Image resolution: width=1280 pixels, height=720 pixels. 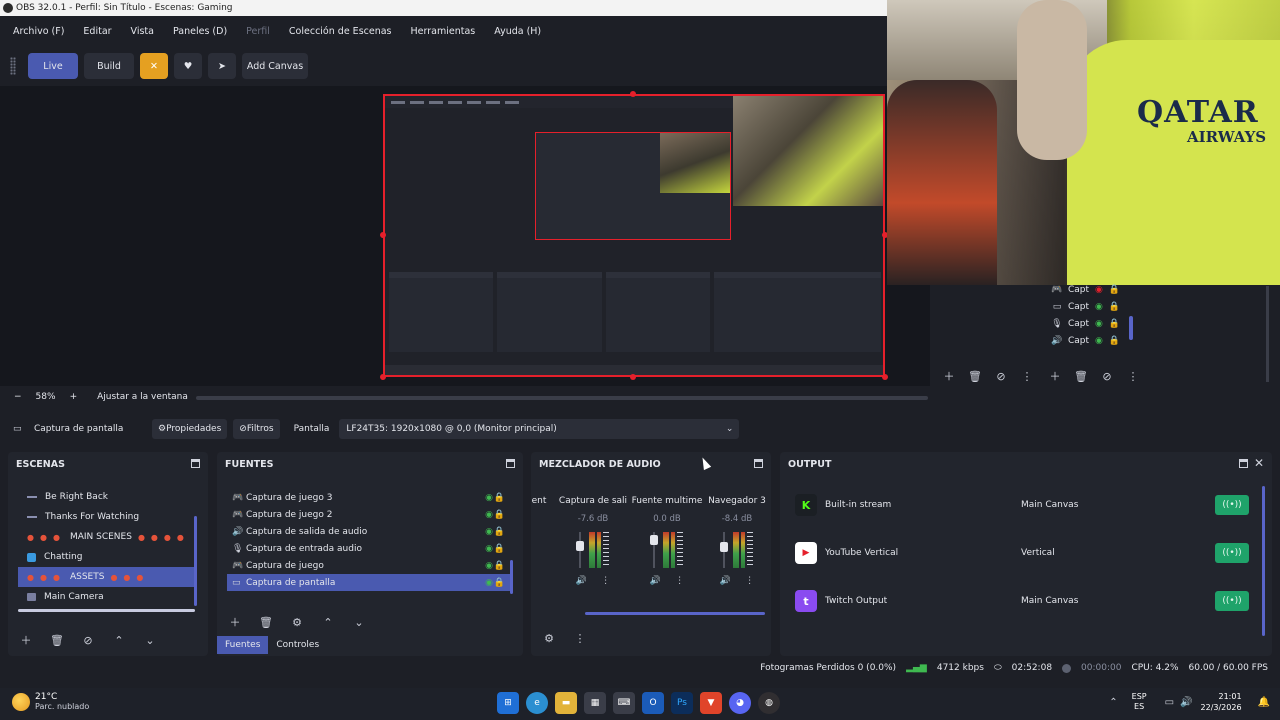 I want to click on start-icon: ⊞, so click(x=508, y=703).